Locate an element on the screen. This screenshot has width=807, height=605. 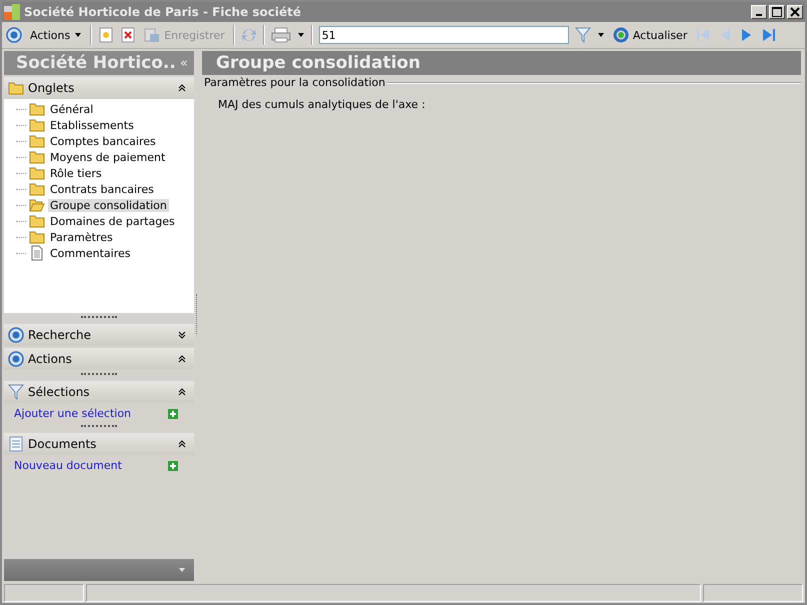
refresh-button: Actualiser is located at coordinates (650, 35).